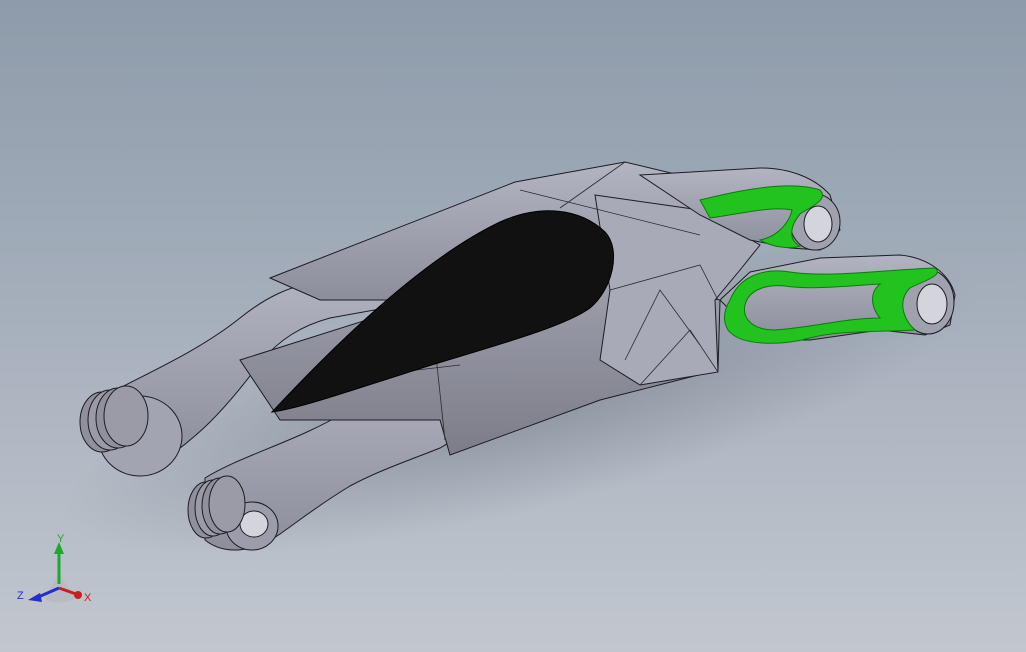  What do you see at coordinates (35, 597) in the screenshot?
I see `triad-z-arrow` at bounding box center [35, 597].